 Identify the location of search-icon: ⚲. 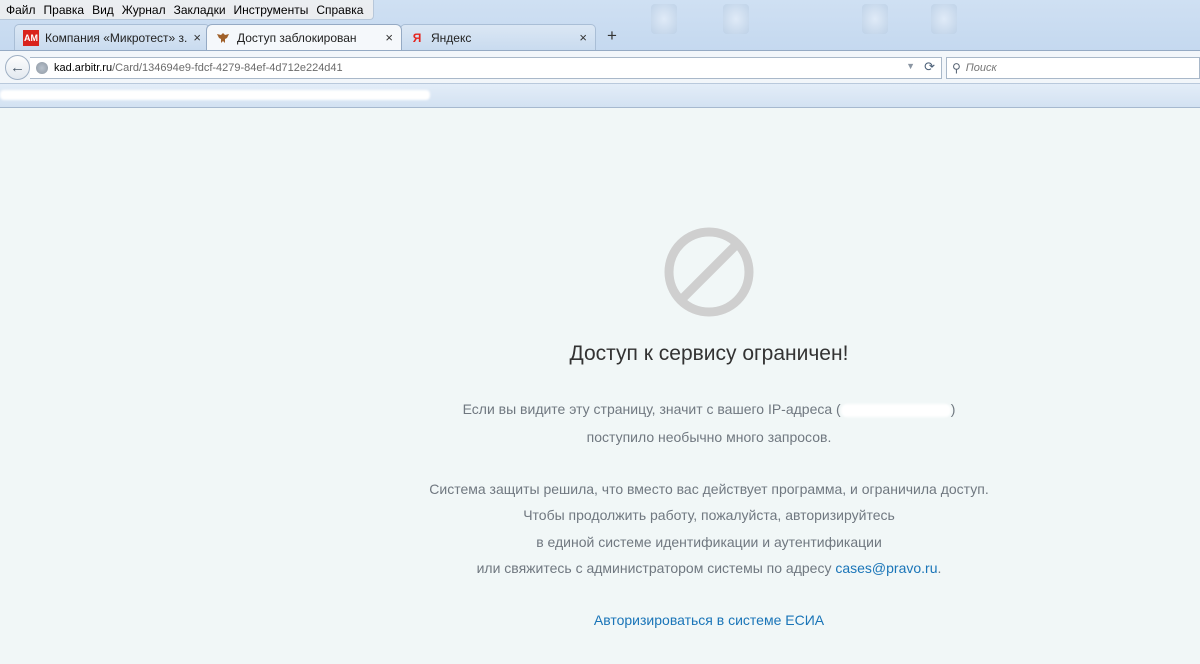
(956, 68).